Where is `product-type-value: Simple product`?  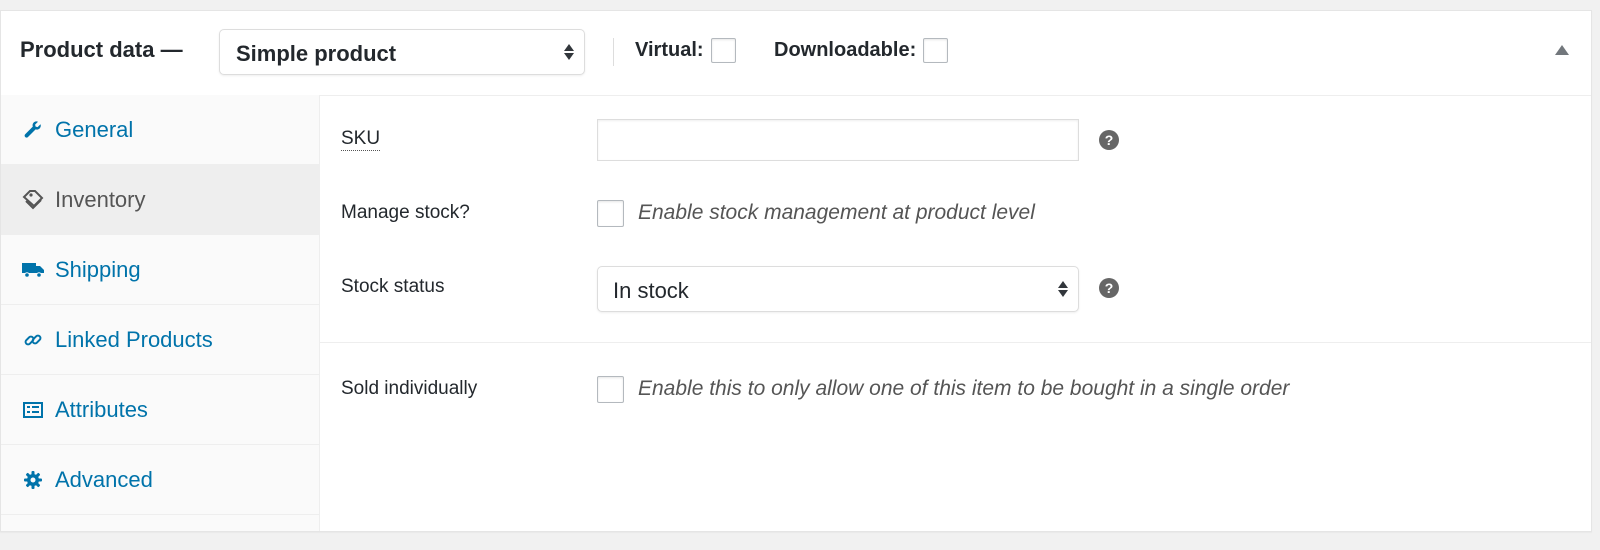
product-type-value: Simple product is located at coordinates (316, 53).